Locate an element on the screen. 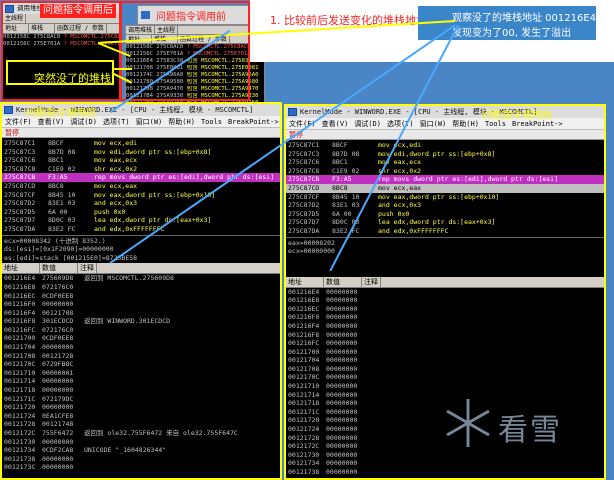 The image size is (614, 480). thumb-after-header: 地址 堆栈 函数过程 / 参数 is located at coordinates (61, 29).